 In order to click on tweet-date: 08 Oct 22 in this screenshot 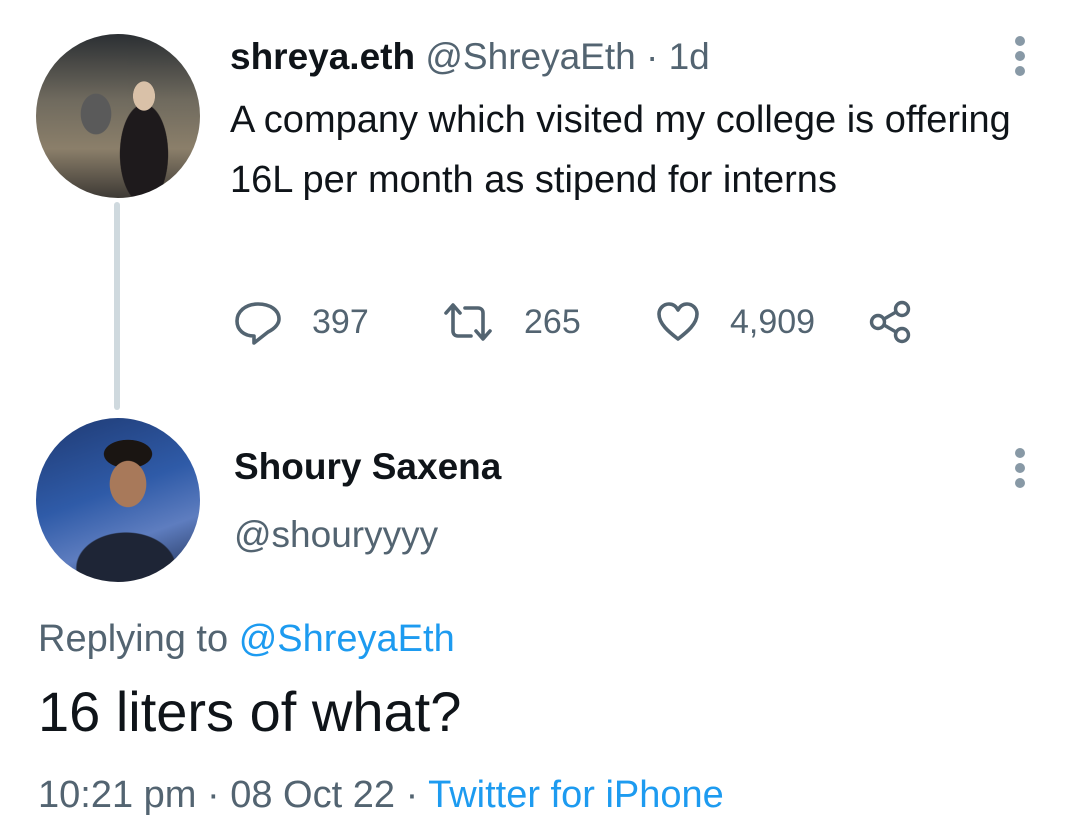, I will do `click(312, 795)`.